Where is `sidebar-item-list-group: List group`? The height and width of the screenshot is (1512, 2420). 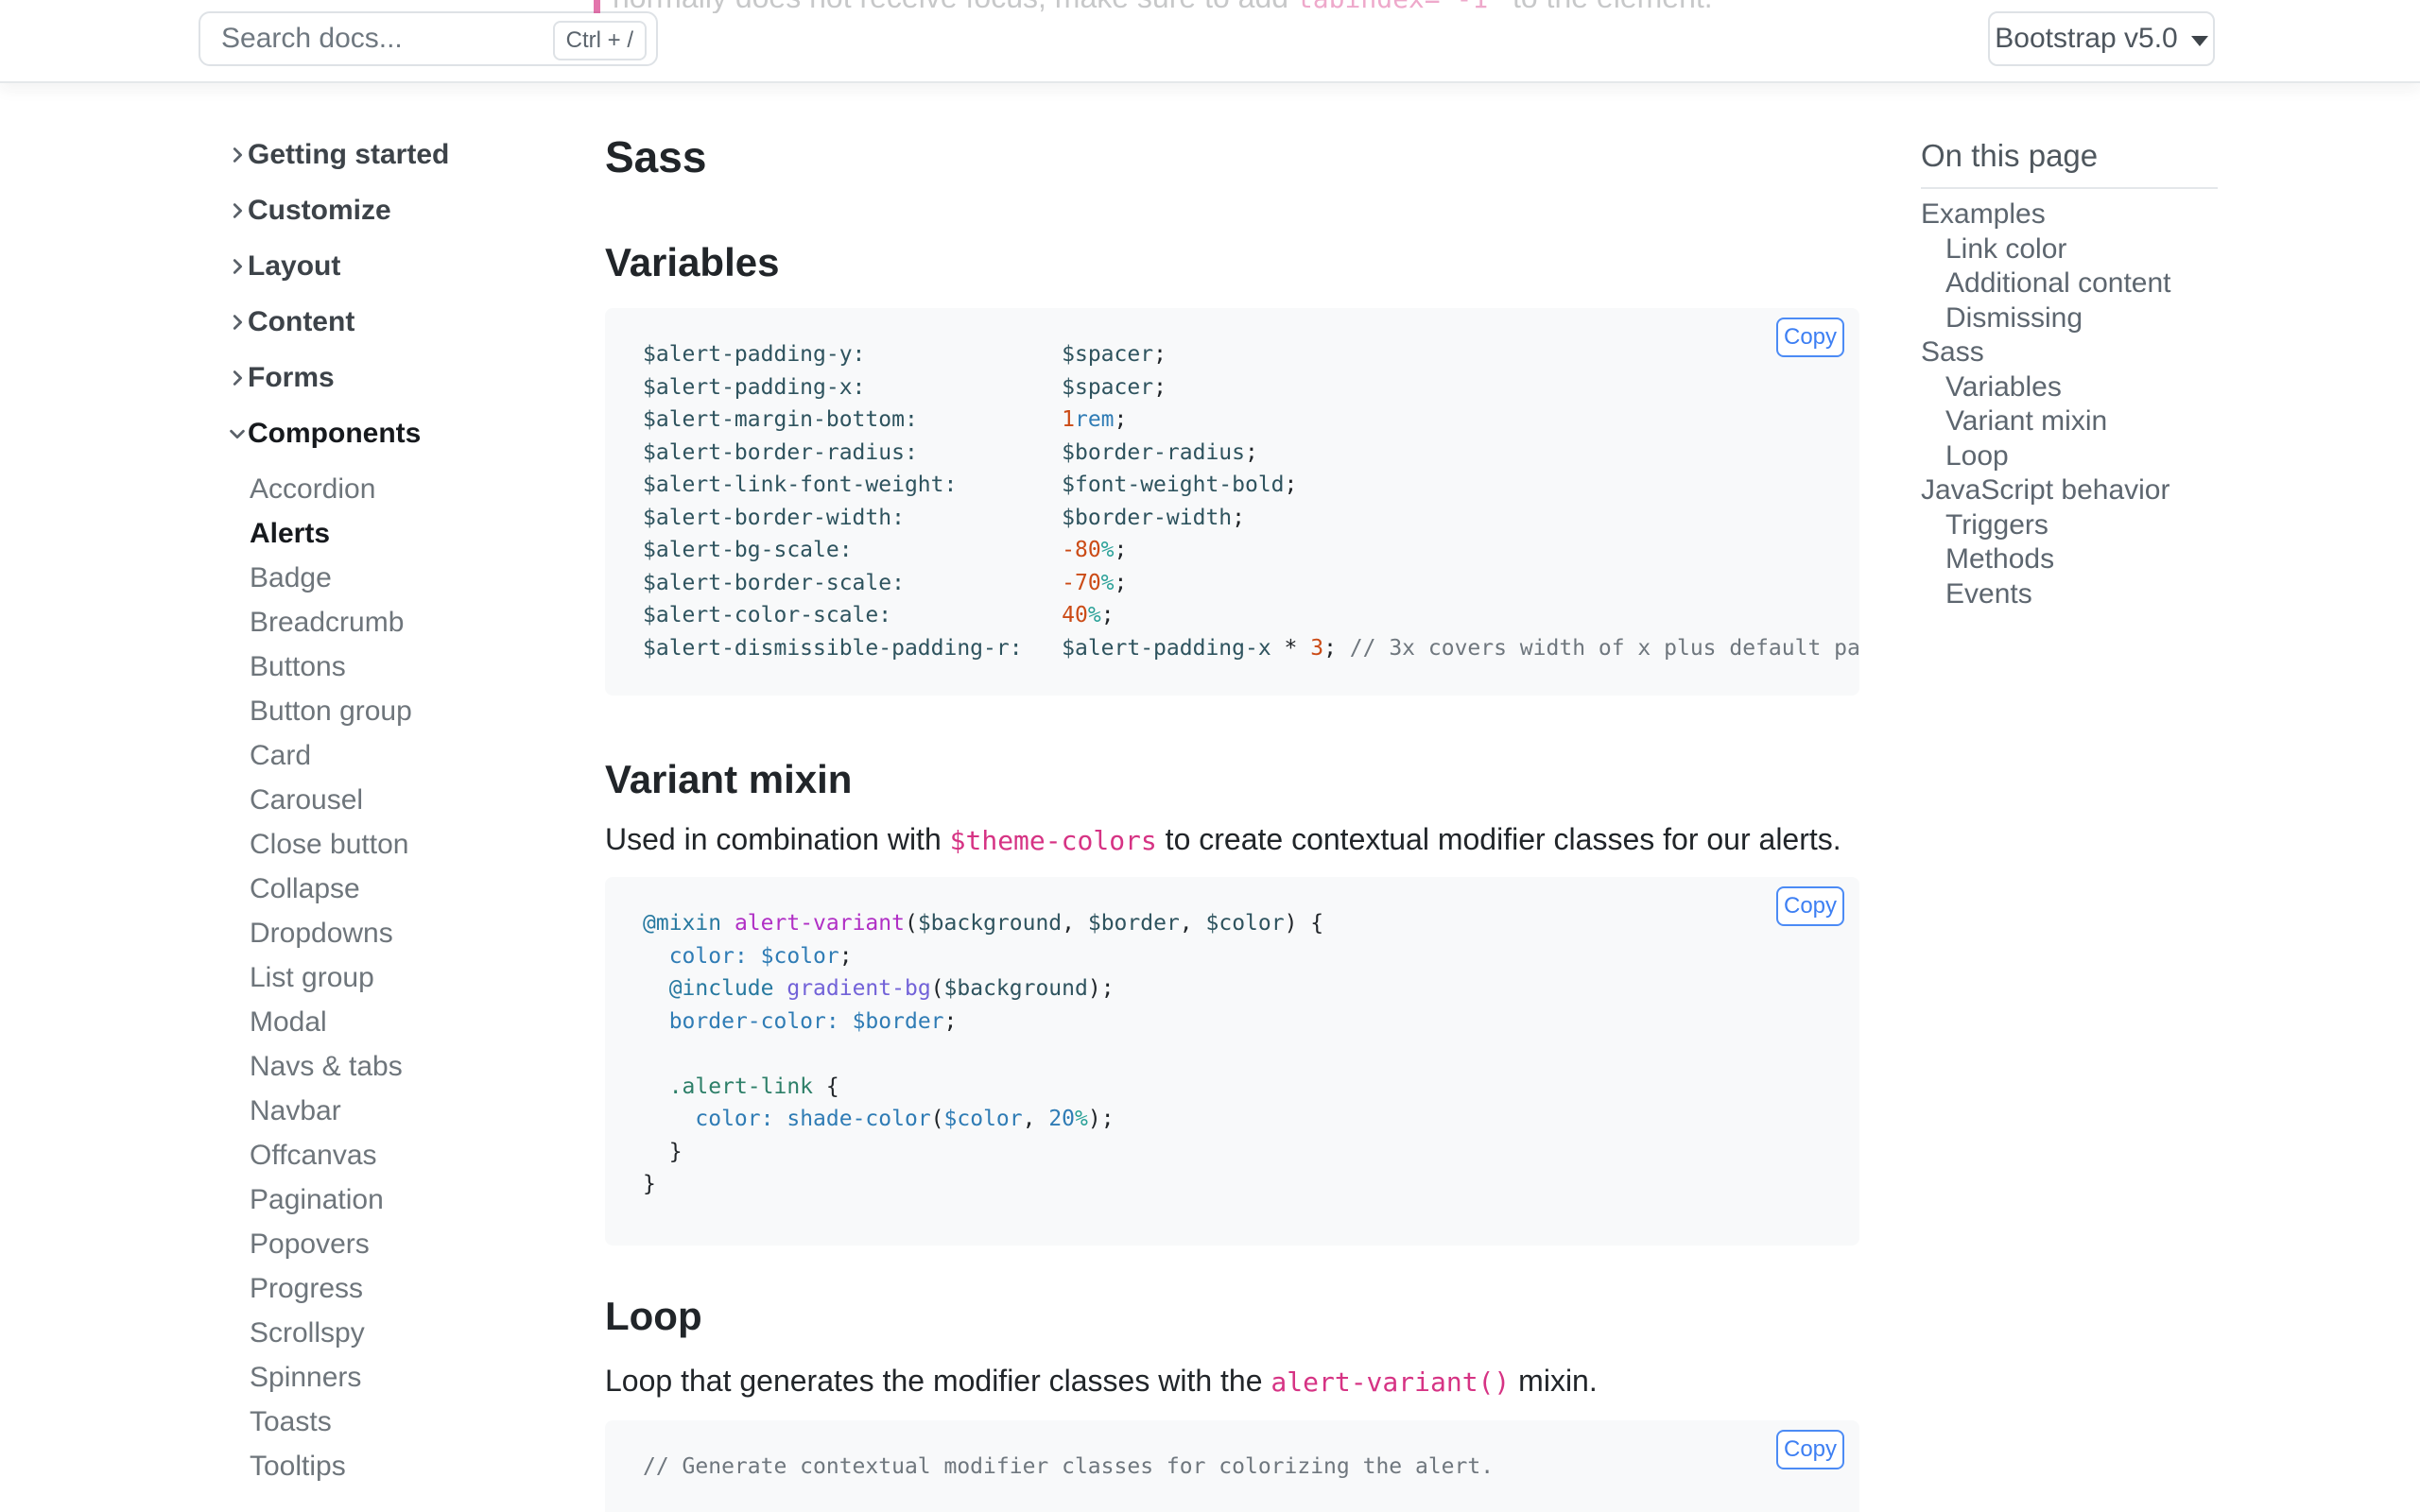 sidebar-item-list-group: List group is located at coordinates (427, 977).